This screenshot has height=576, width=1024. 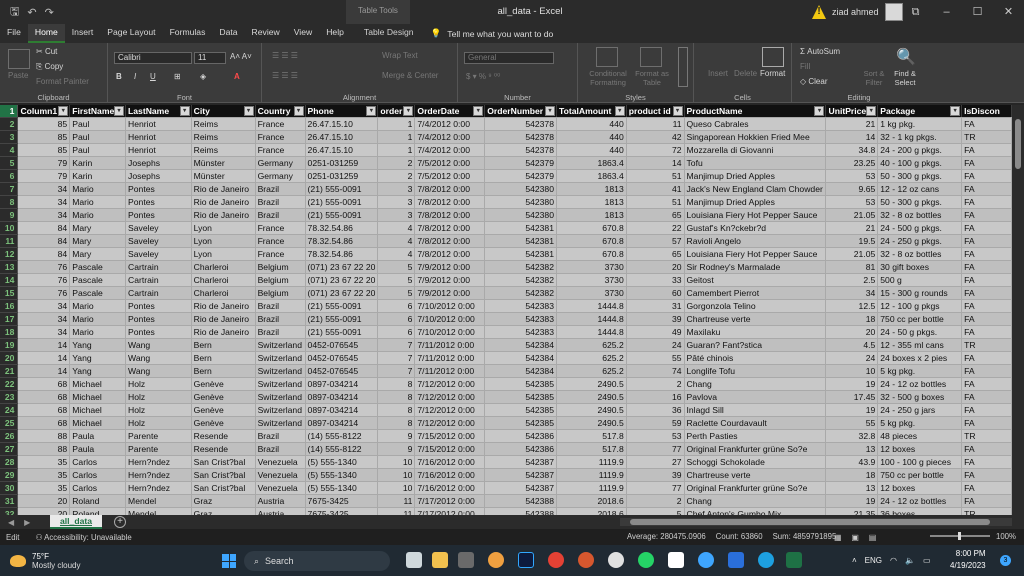 What do you see at coordinates (852, 267) in the screenshot?
I see `table-cell: 81` at bounding box center [852, 267].